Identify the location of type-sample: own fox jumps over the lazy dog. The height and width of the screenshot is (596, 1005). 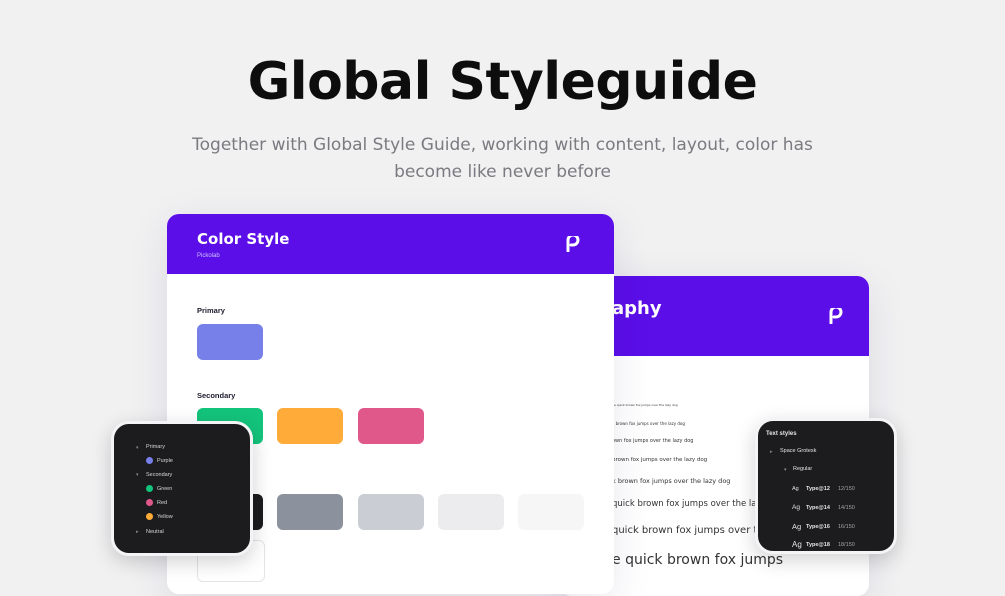
(653, 441).